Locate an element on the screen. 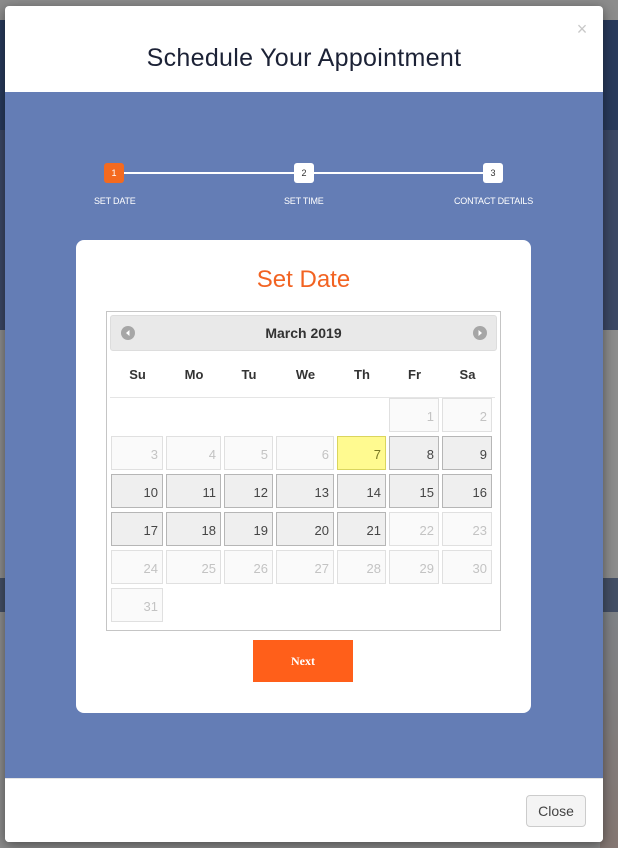 The width and height of the screenshot is (618, 848). day-cell: 25 is located at coordinates (193, 567).